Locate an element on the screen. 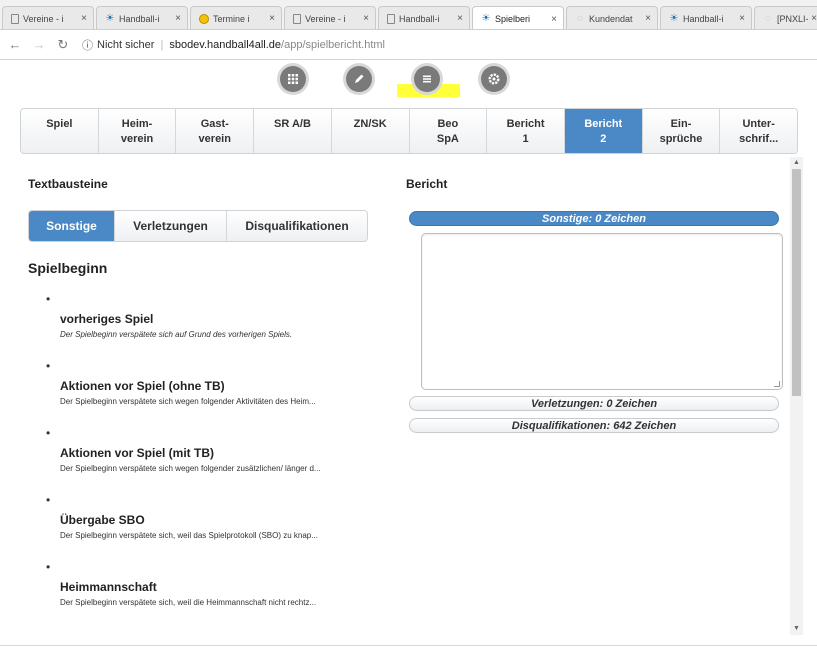 This screenshot has width=817, height=652. category-tab-disqualifikationen: Disqualifikationen is located at coordinates (297, 226).